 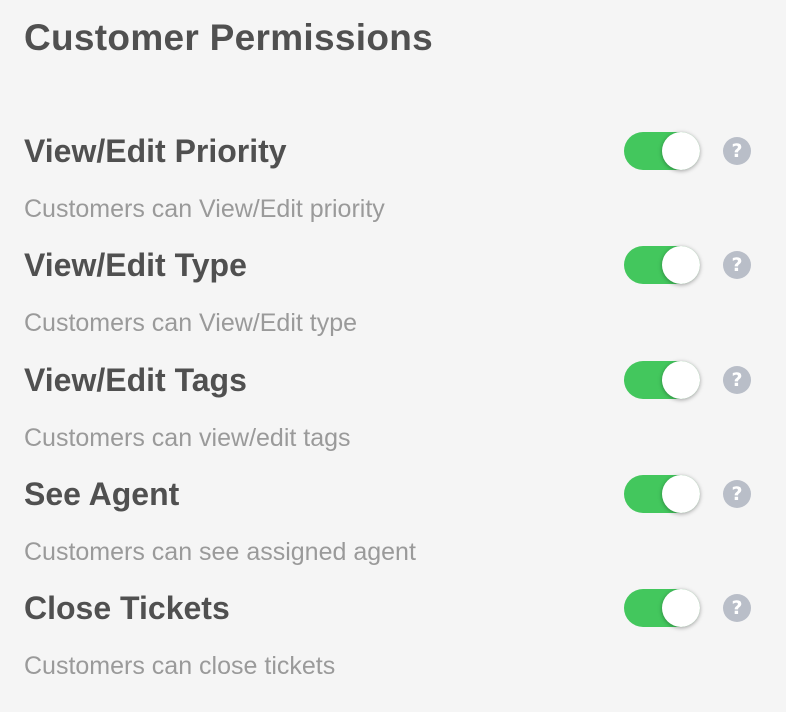 I want to click on view-edit-priority-toggle, so click(x=662, y=151).